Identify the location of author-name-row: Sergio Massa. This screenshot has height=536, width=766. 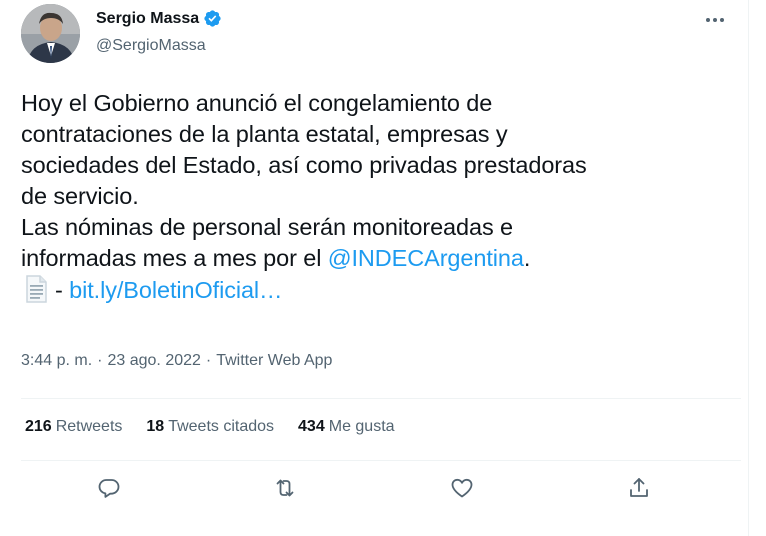
(159, 18).